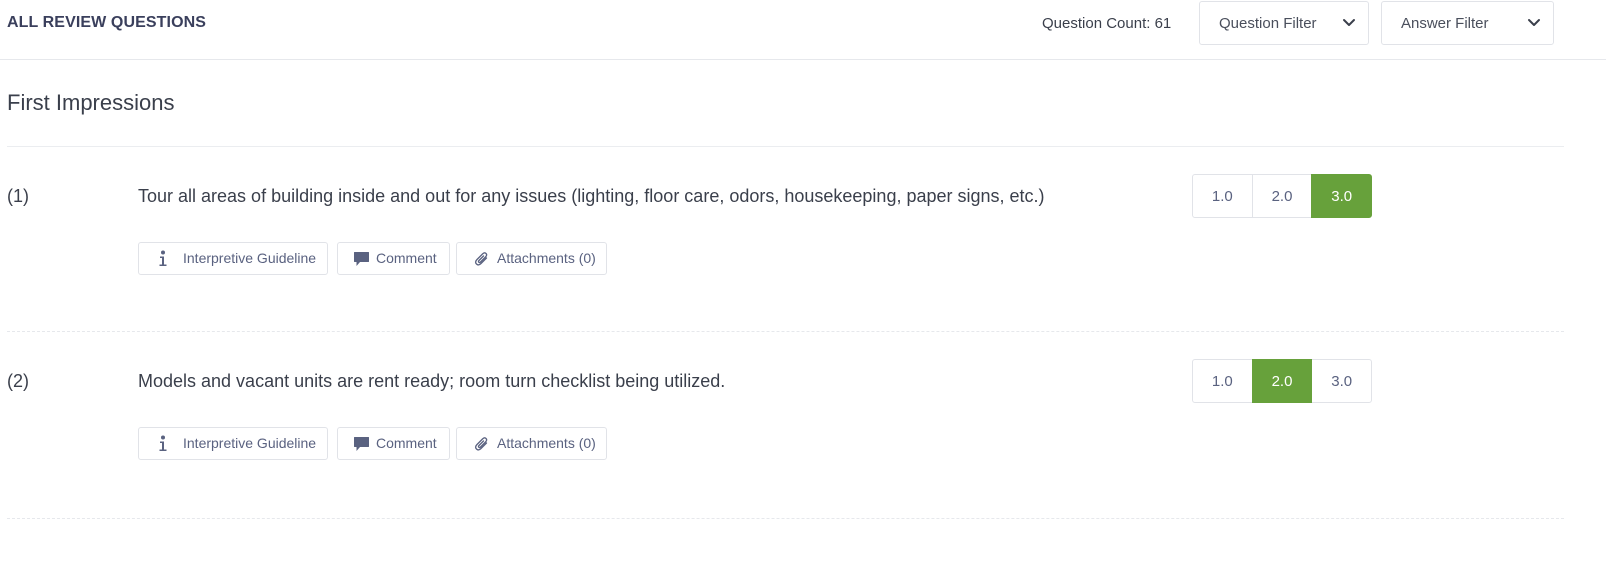 The height and width of the screenshot is (571, 1606). What do you see at coordinates (1107, 23) in the screenshot?
I see `question-count: Question Count: 61` at bounding box center [1107, 23].